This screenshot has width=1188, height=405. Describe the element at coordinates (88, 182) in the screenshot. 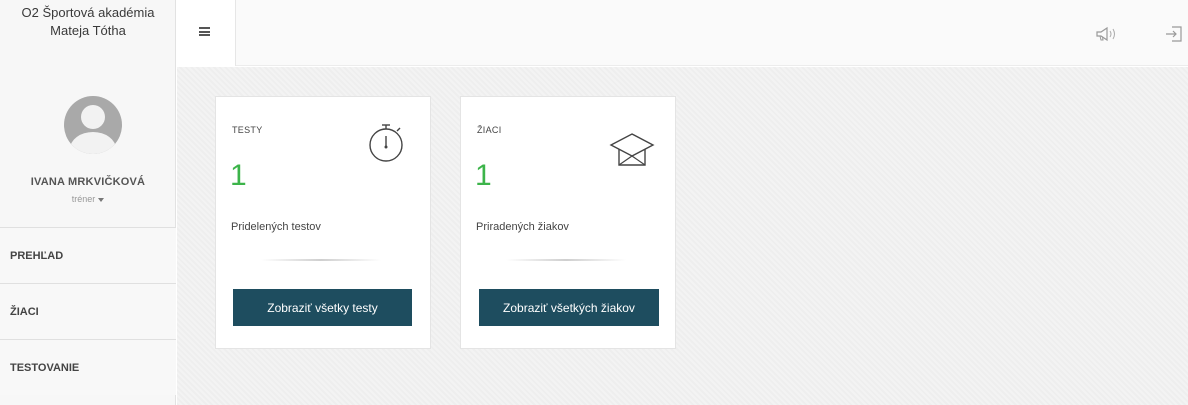

I see `user-name: IVANA MRKVIČKOVÁ` at that location.